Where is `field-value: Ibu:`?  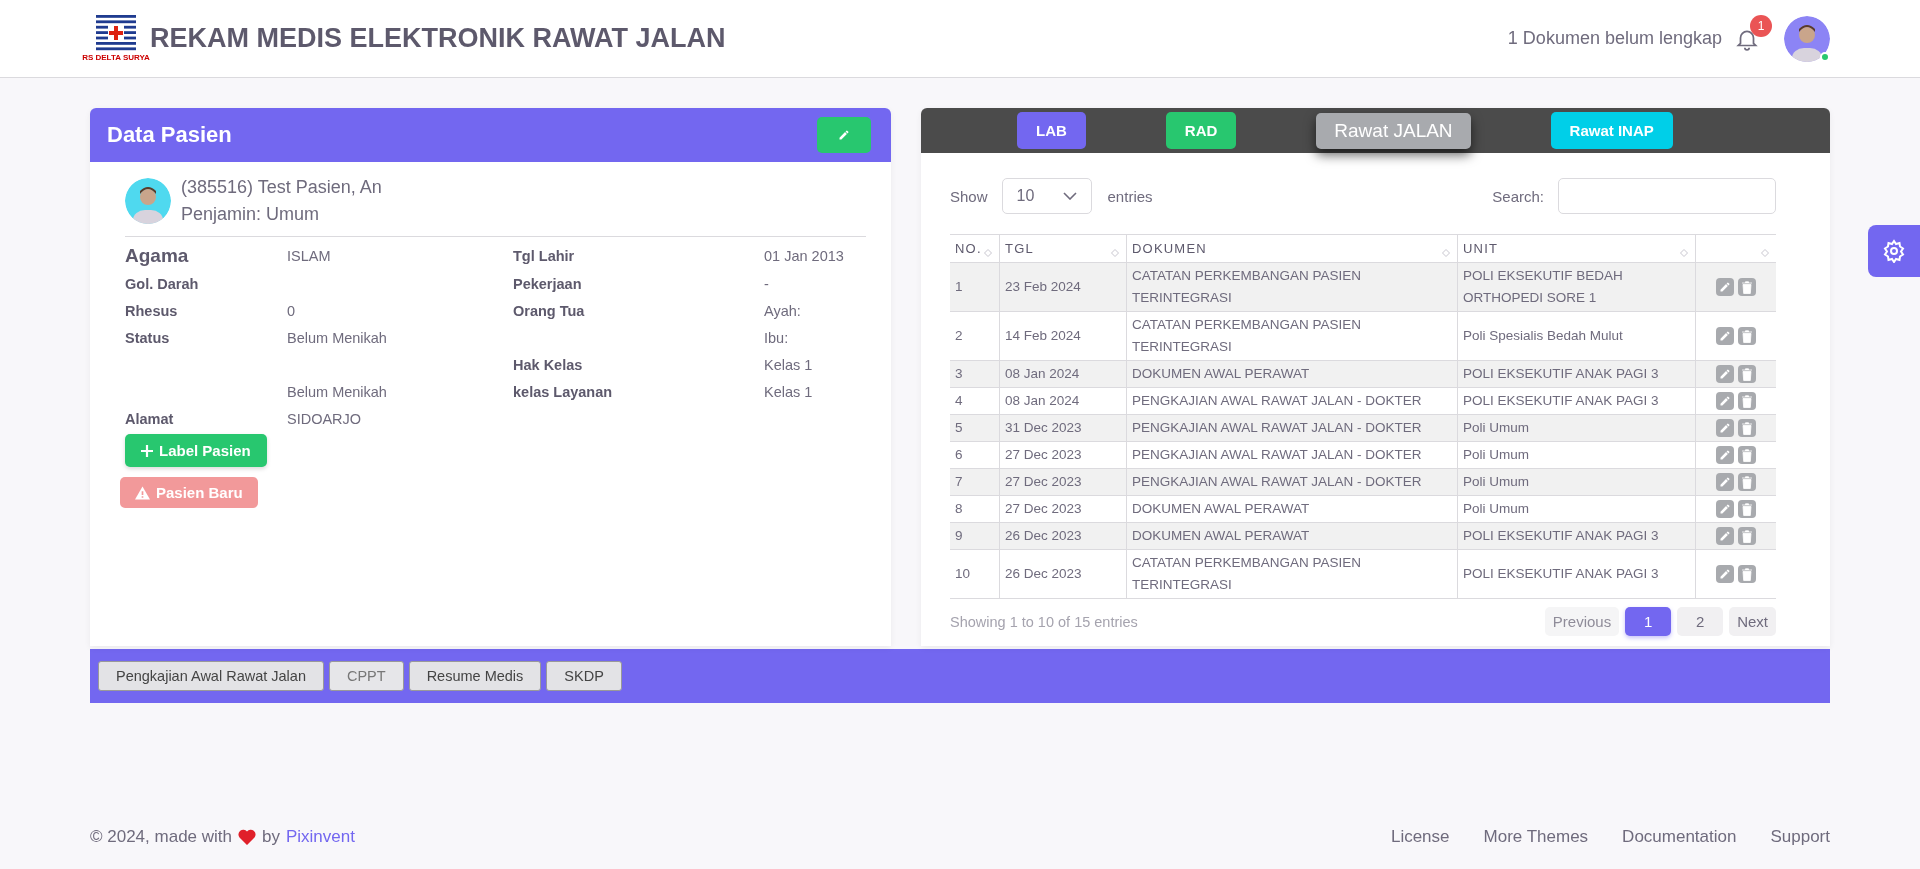 field-value: Ibu: is located at coordinates (777, 337).